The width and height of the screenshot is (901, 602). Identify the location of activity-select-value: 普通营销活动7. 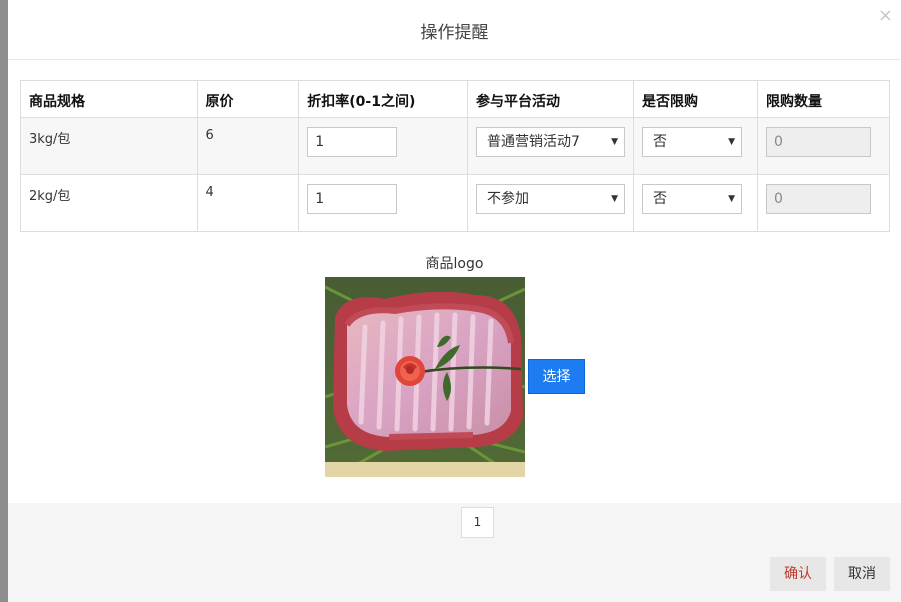
(533, 142).